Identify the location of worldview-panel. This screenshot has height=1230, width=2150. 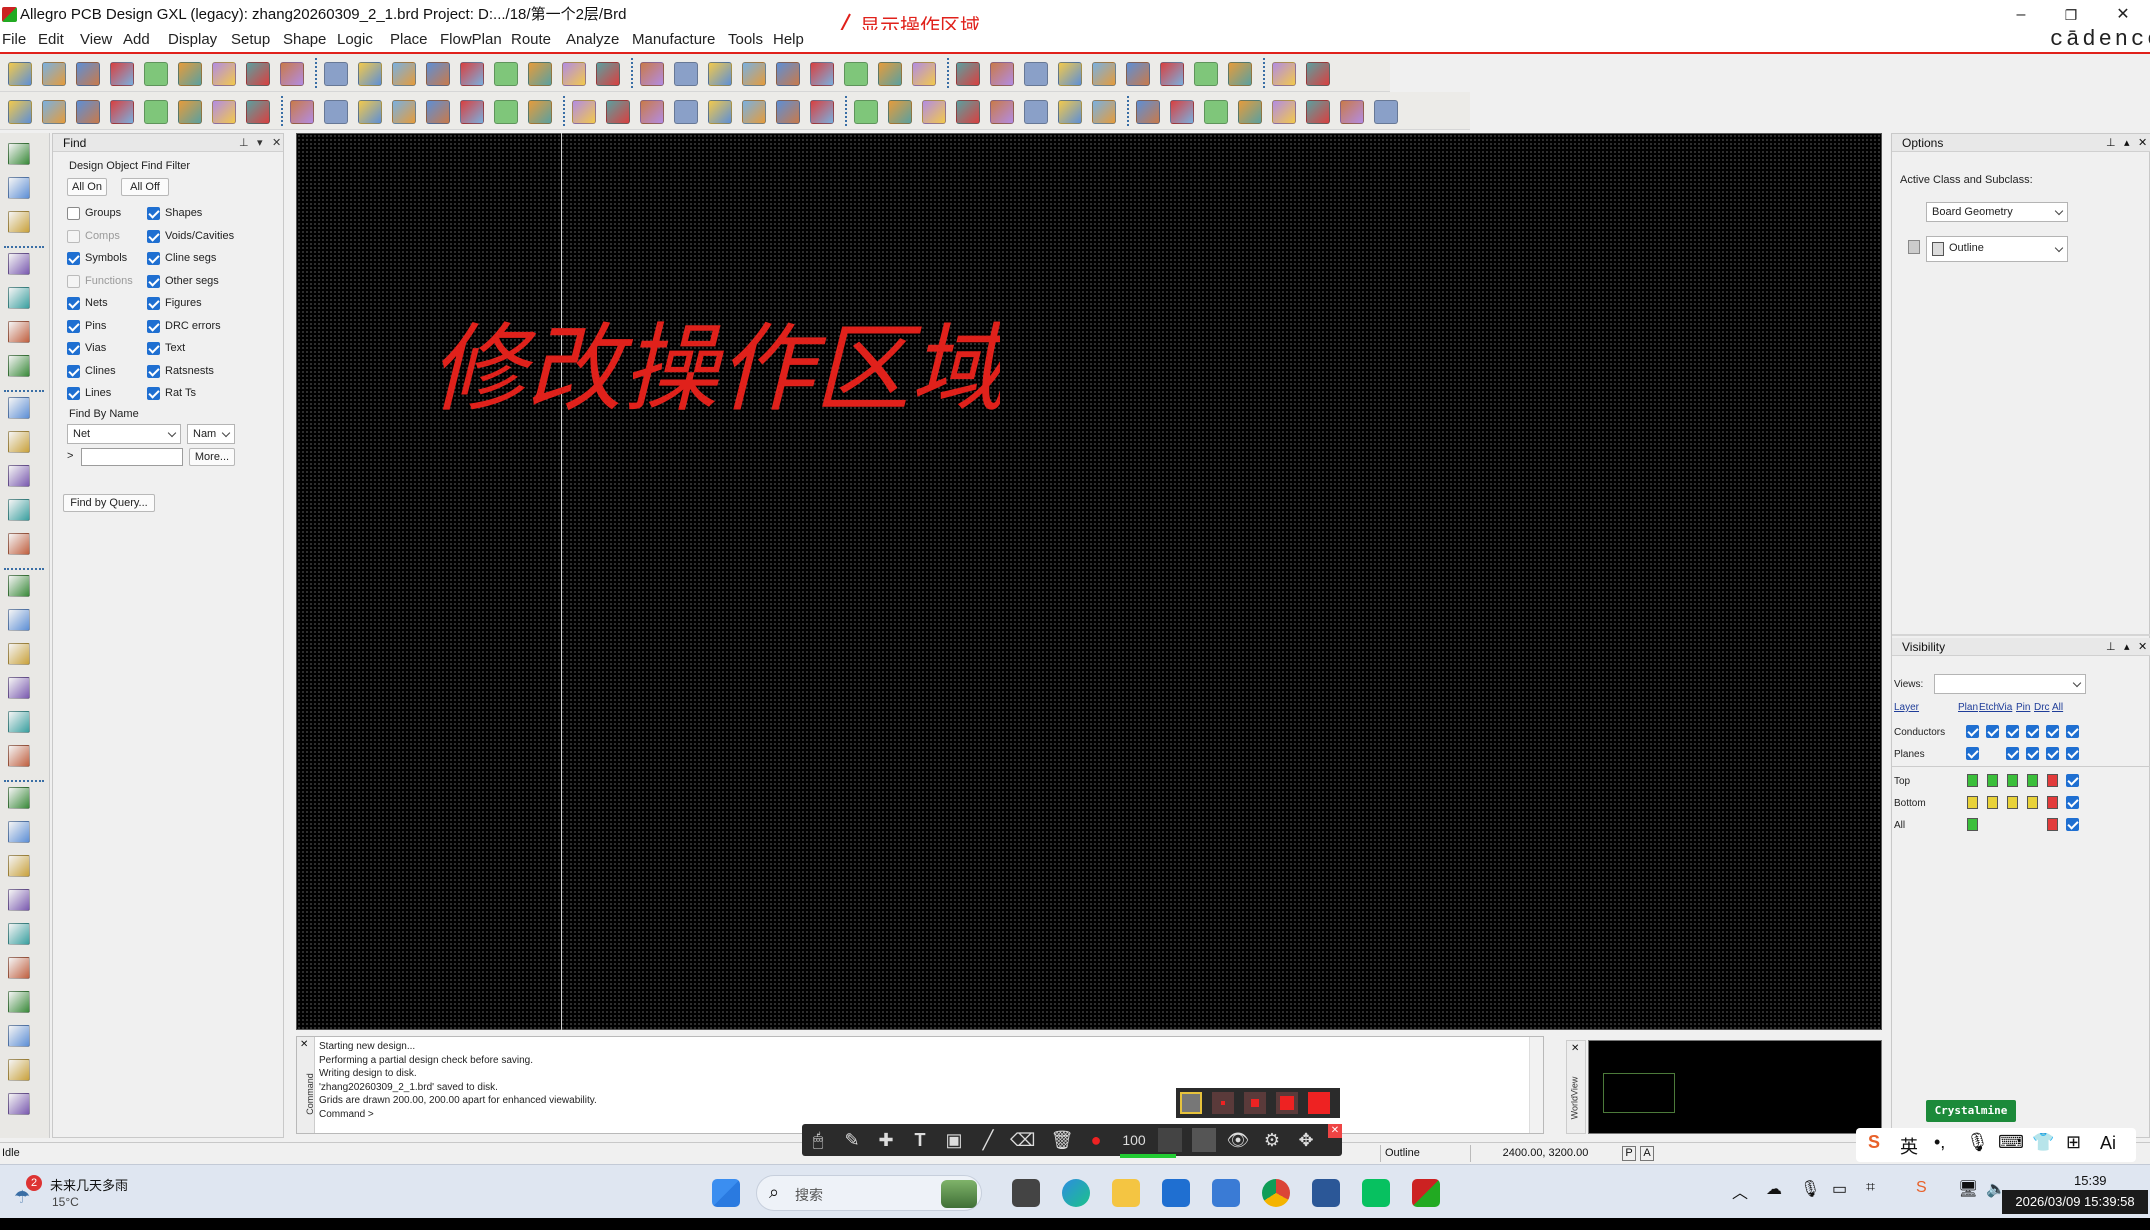
(1735, 1087).